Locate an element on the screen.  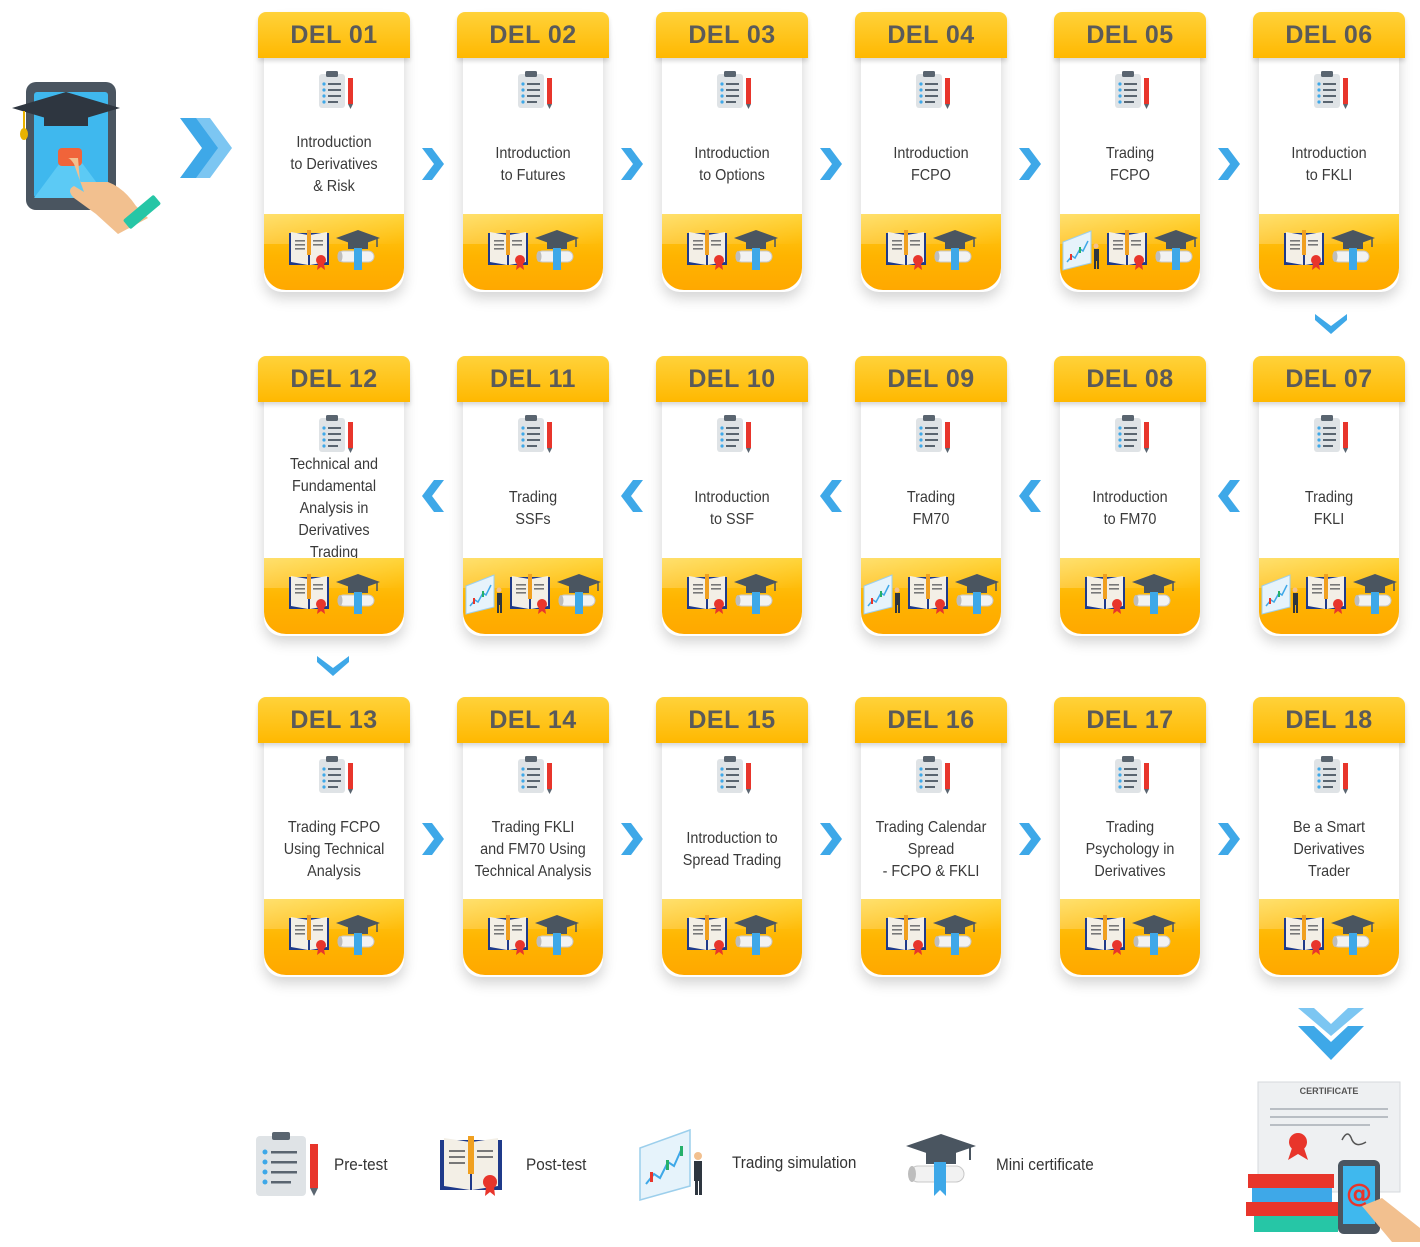
tablet-start-illustration is located at coordinates (88, 158).